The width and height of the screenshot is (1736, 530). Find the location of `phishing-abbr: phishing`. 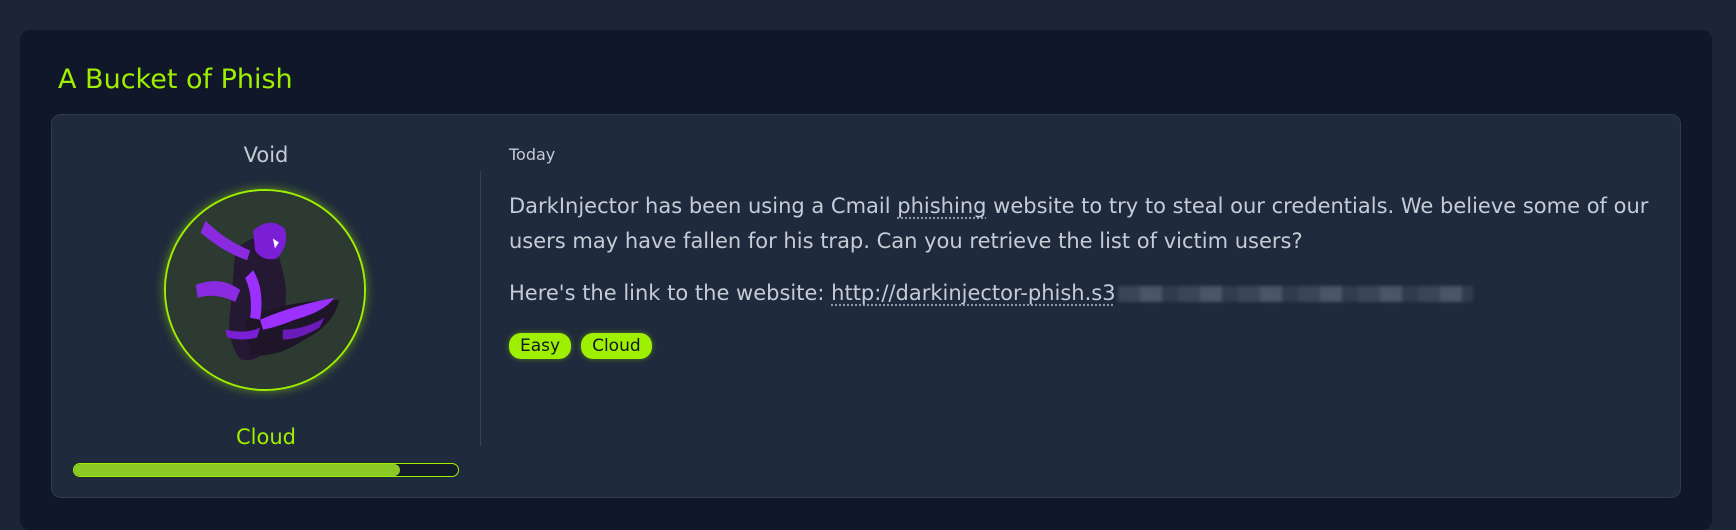

phishing-abbr: phishing is located at coordinates (941, 206).